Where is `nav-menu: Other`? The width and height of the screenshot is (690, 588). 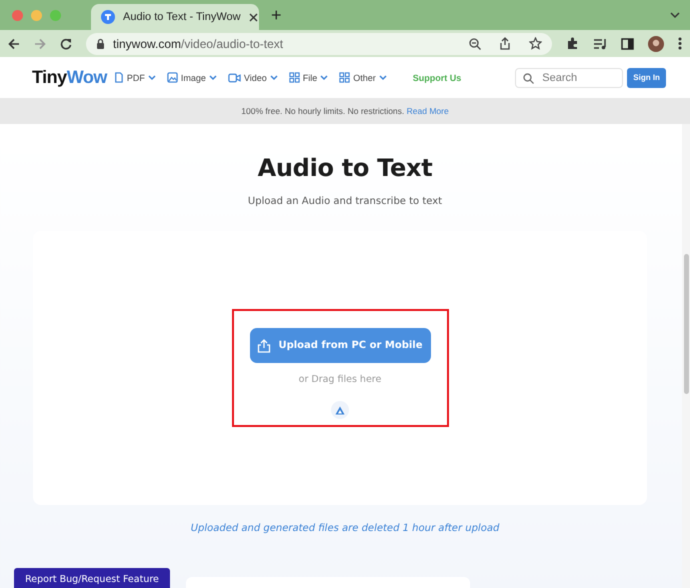
nav-menu: Other is located at coordinates (363, 77).